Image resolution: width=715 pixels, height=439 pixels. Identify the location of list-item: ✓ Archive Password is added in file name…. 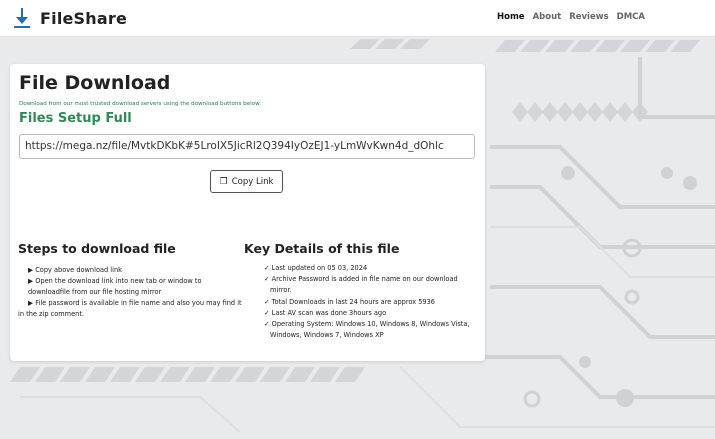
(361, 285).